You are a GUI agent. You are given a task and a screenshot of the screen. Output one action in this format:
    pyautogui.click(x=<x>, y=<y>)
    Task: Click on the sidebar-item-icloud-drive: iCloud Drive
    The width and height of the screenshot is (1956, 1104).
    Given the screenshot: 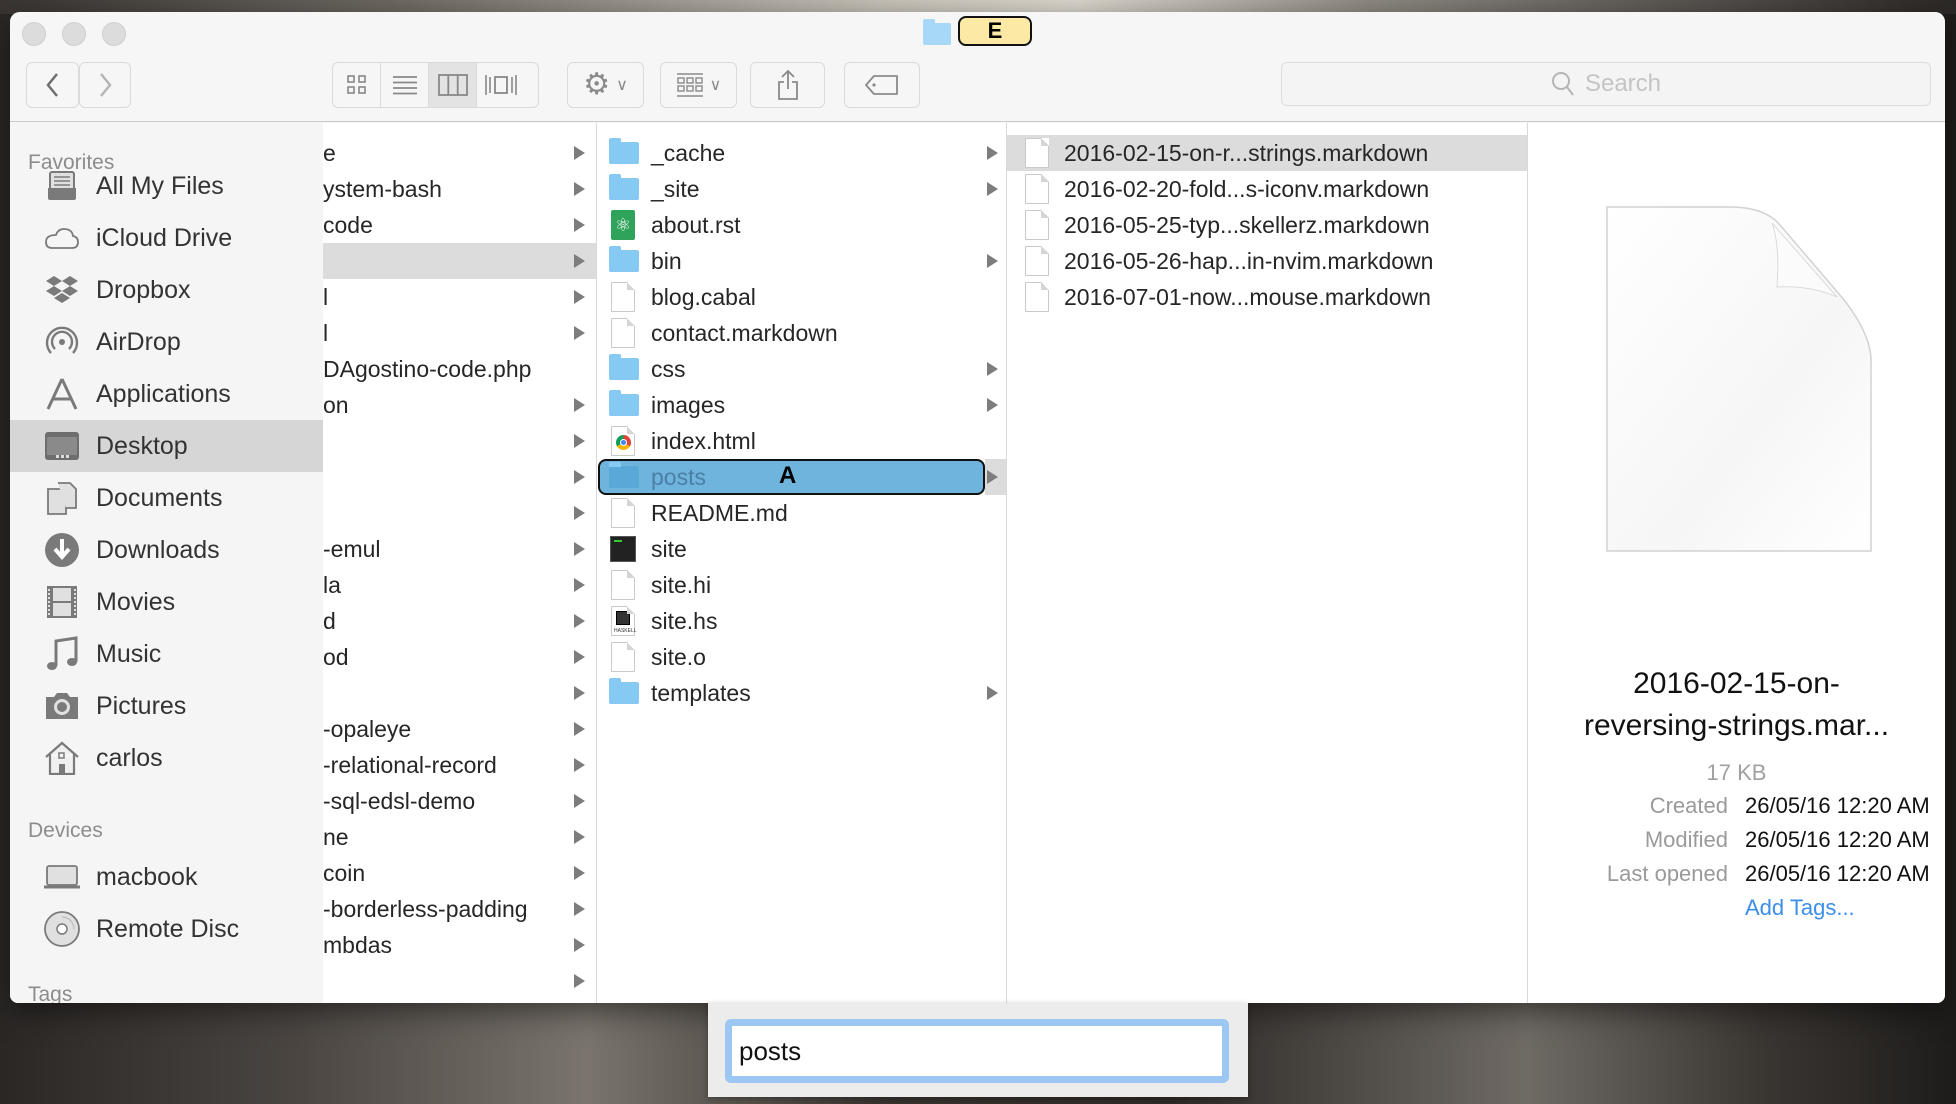 What is the action you would take?
    pyautogui.click(x=166, y=238)
    